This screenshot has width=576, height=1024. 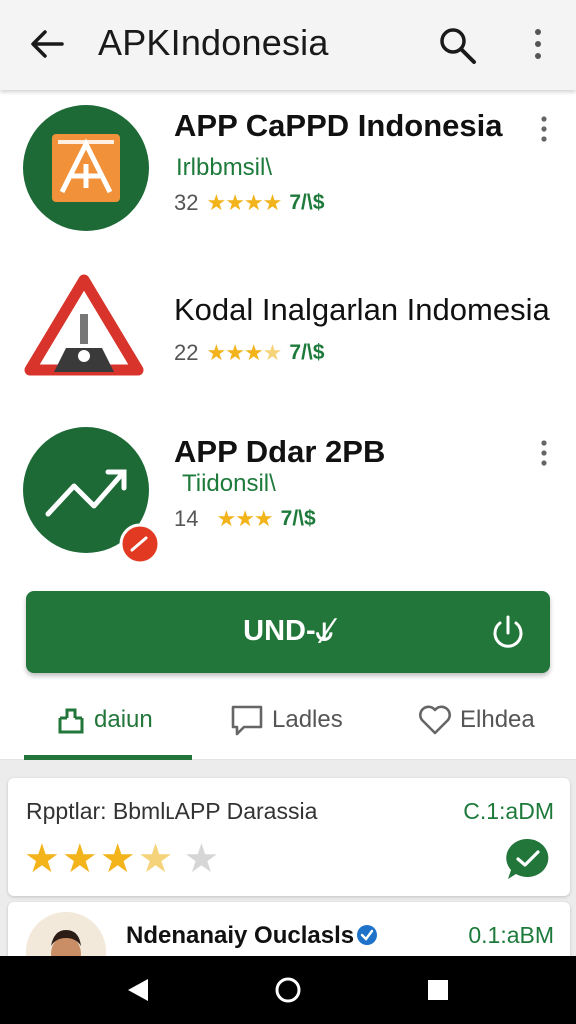 I want to click on review-title: Rpptlar: BbmlʟAPP Darassia, so click(x=172, y=811).